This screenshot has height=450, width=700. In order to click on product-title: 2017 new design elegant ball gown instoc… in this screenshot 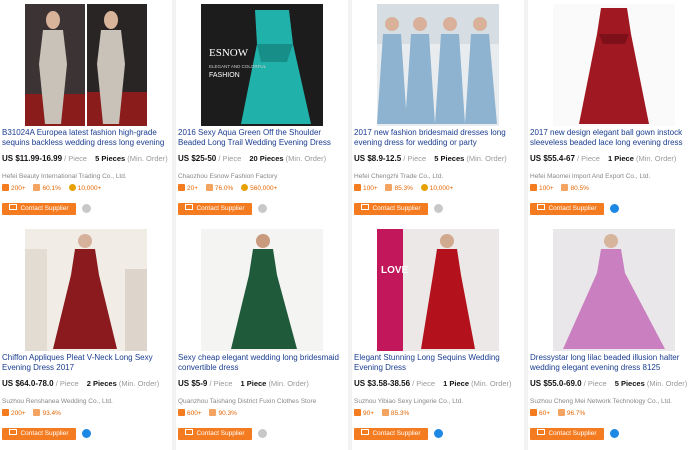, I will do `click(614, 139)`.